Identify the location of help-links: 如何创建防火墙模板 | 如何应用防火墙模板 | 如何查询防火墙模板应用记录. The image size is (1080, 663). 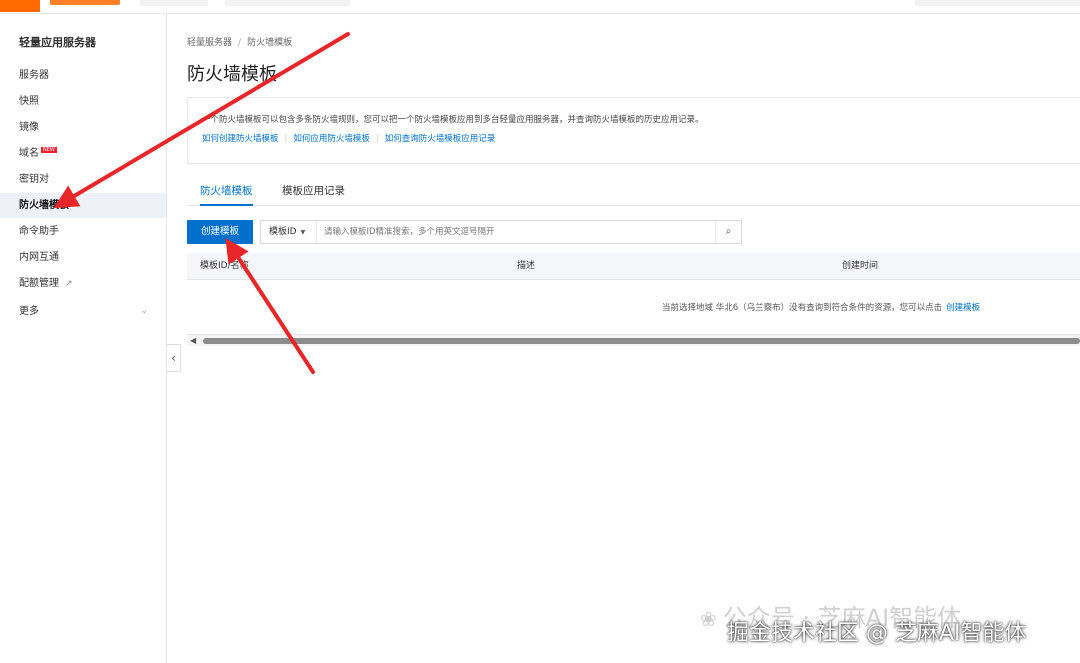
(348, 138).